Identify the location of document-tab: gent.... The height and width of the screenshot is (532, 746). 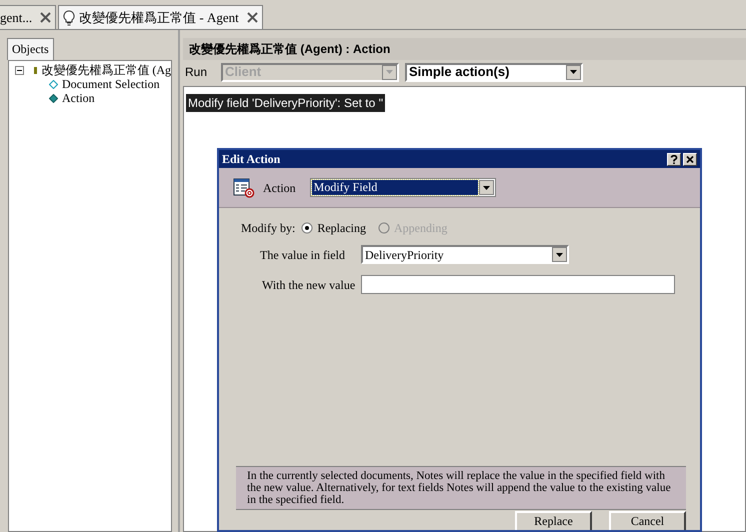
(28, 17).